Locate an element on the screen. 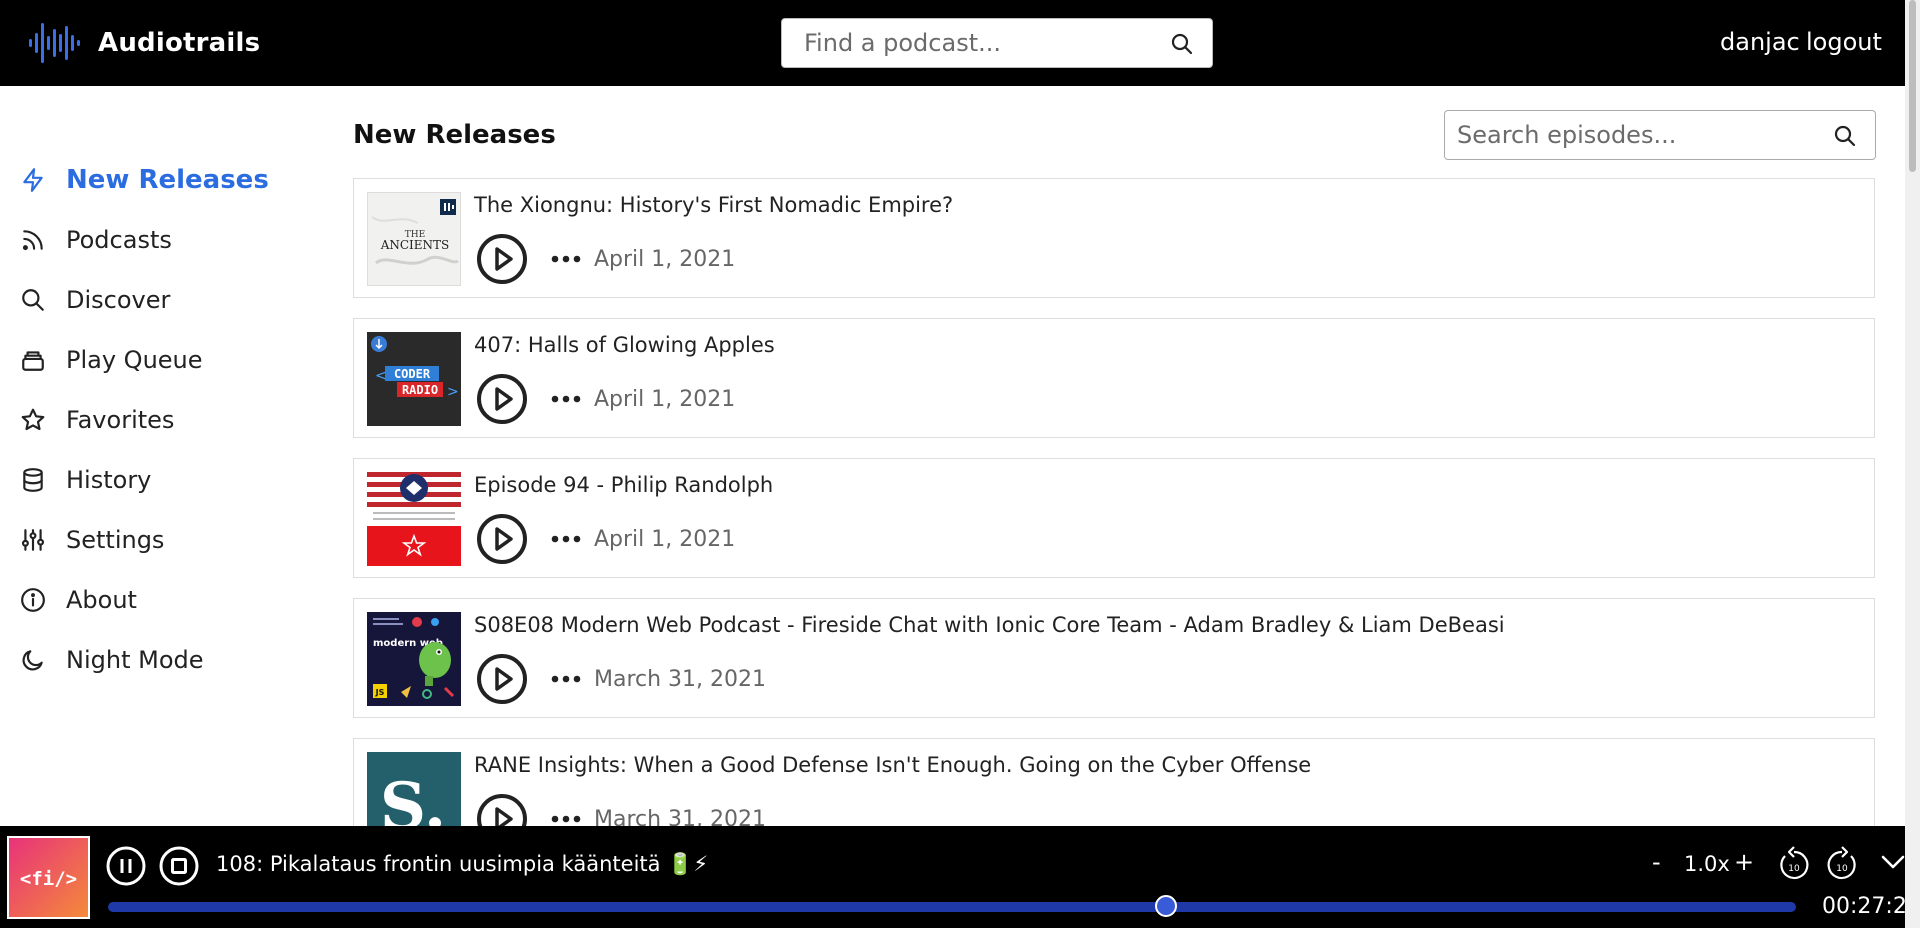 The height and width of the screenshot is (928, 1920). sidebar-item-night-mode: Night Mode is located at coordinates (160, 660).